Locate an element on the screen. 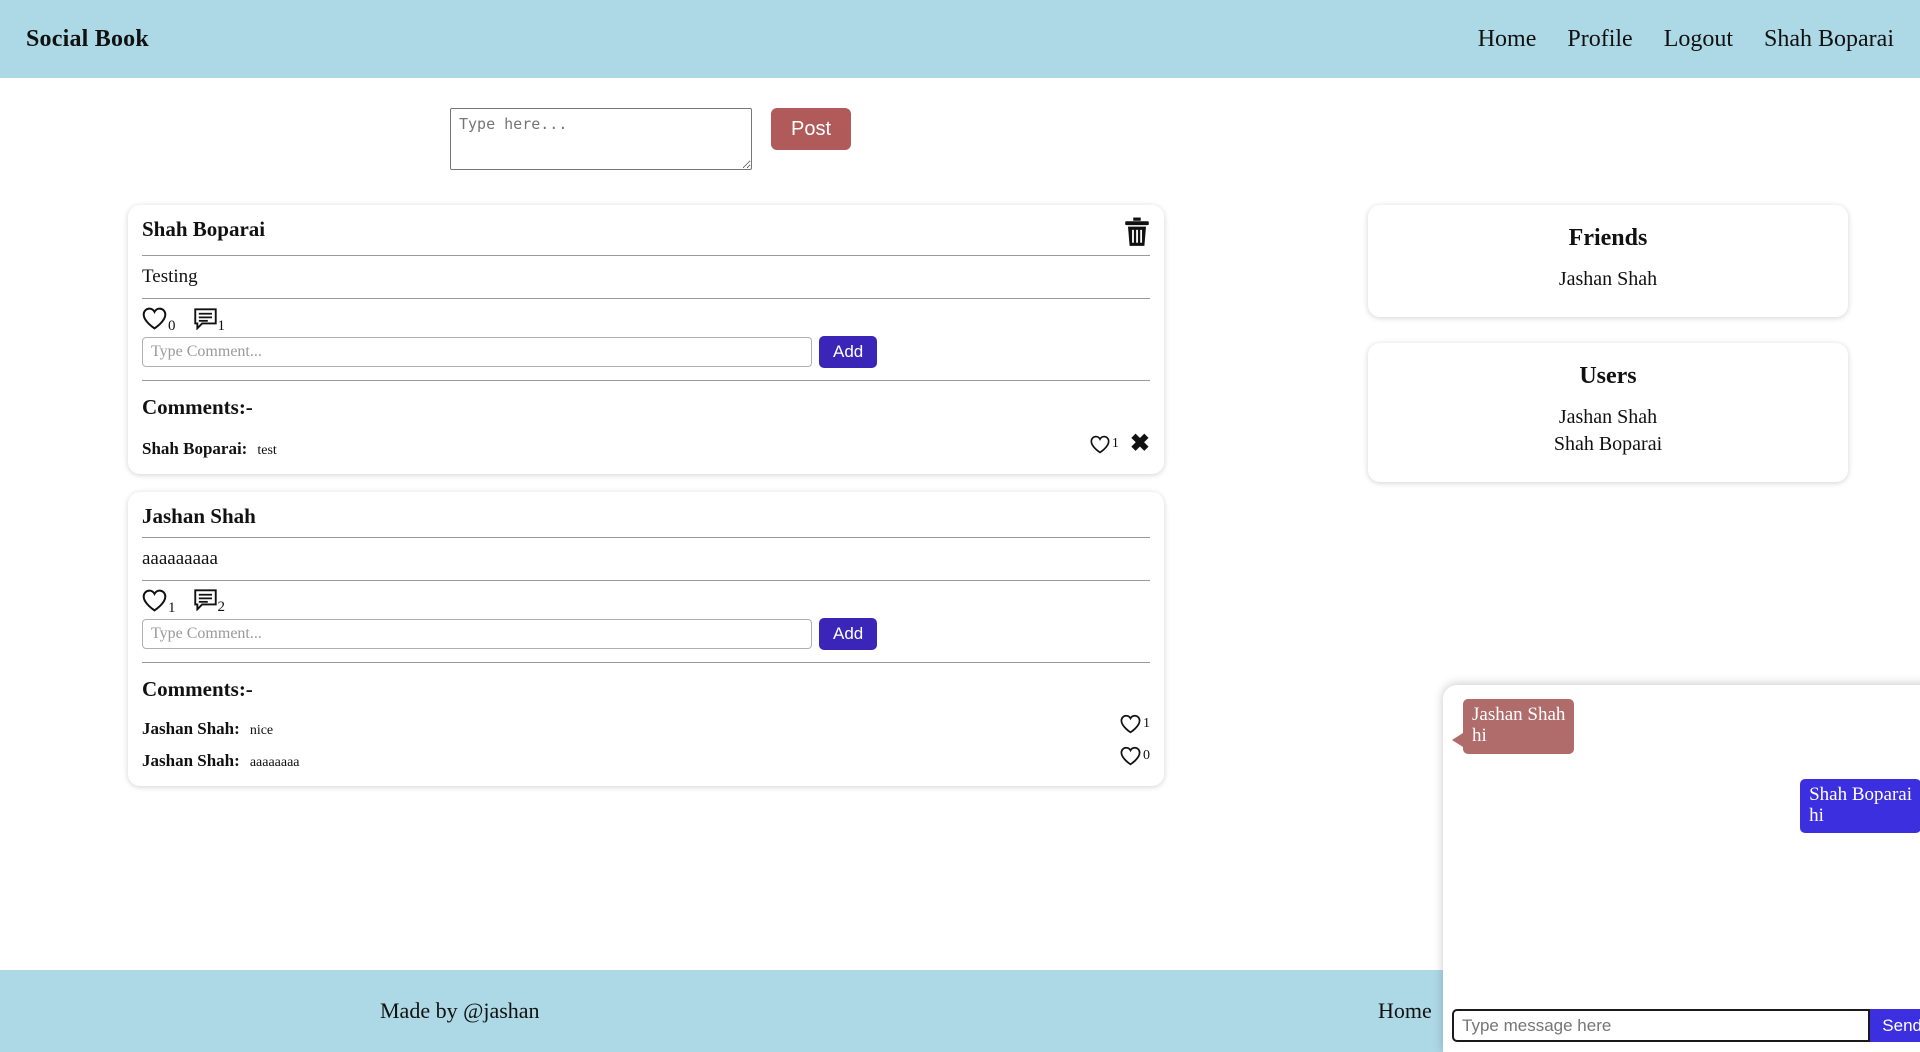 The width and height of the screenshot is (1920, 1052). post-comment-count: 1 is located at coordinates (221, 325).